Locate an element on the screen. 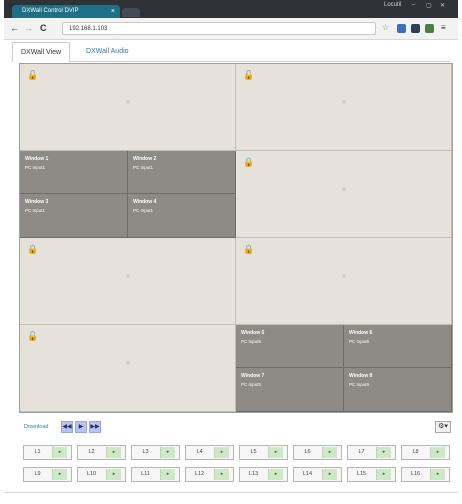 The image size is (462, 504). layout-label: L15 is located at coordinates (361, 474).